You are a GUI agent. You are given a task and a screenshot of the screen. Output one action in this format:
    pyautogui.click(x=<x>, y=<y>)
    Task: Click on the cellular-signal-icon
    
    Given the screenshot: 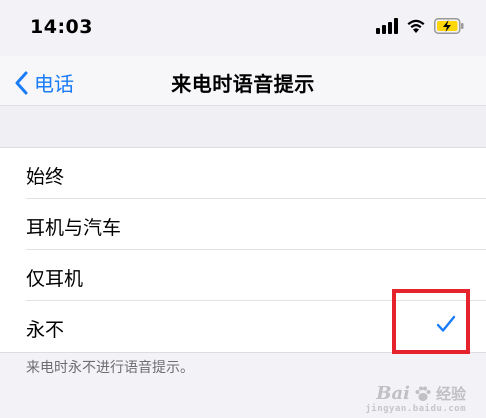 What is the action you would take?
    pyautogui.click(x=387, y=26)
    